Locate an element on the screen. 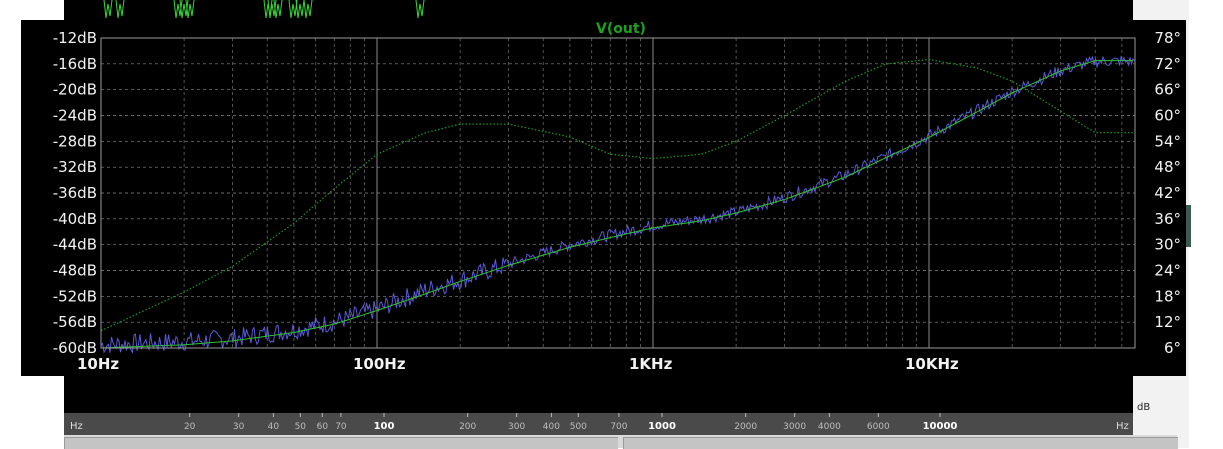 The image size is (1223, 449). ruler-tick-label: 4000 is located at coordinates (829, 427).